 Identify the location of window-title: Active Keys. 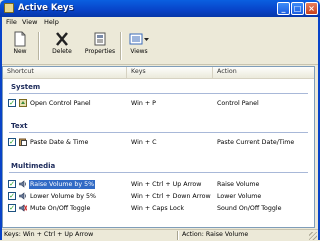
(46, 8).